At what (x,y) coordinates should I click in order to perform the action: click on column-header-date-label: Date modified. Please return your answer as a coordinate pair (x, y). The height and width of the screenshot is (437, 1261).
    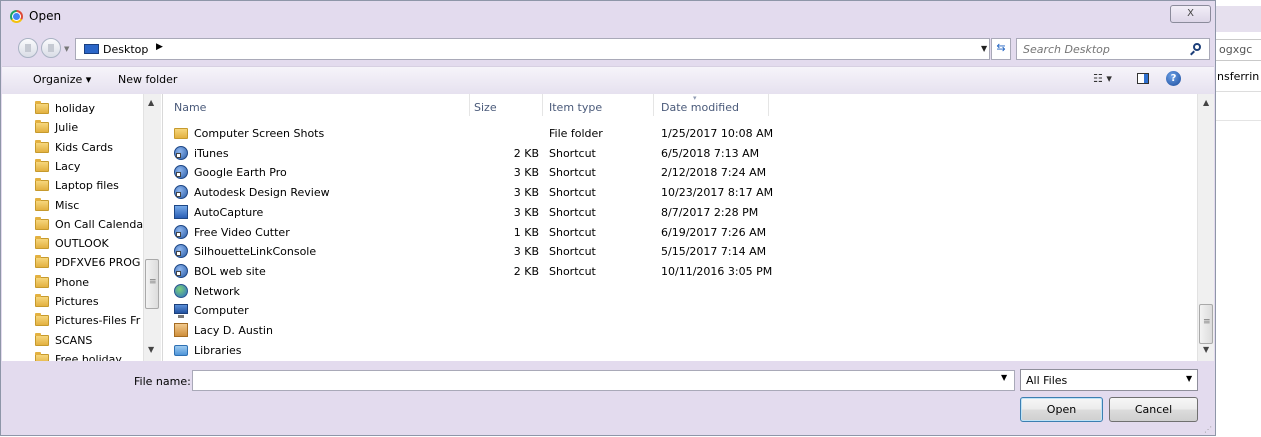
    Looking at the image, I should click on (700, 107).